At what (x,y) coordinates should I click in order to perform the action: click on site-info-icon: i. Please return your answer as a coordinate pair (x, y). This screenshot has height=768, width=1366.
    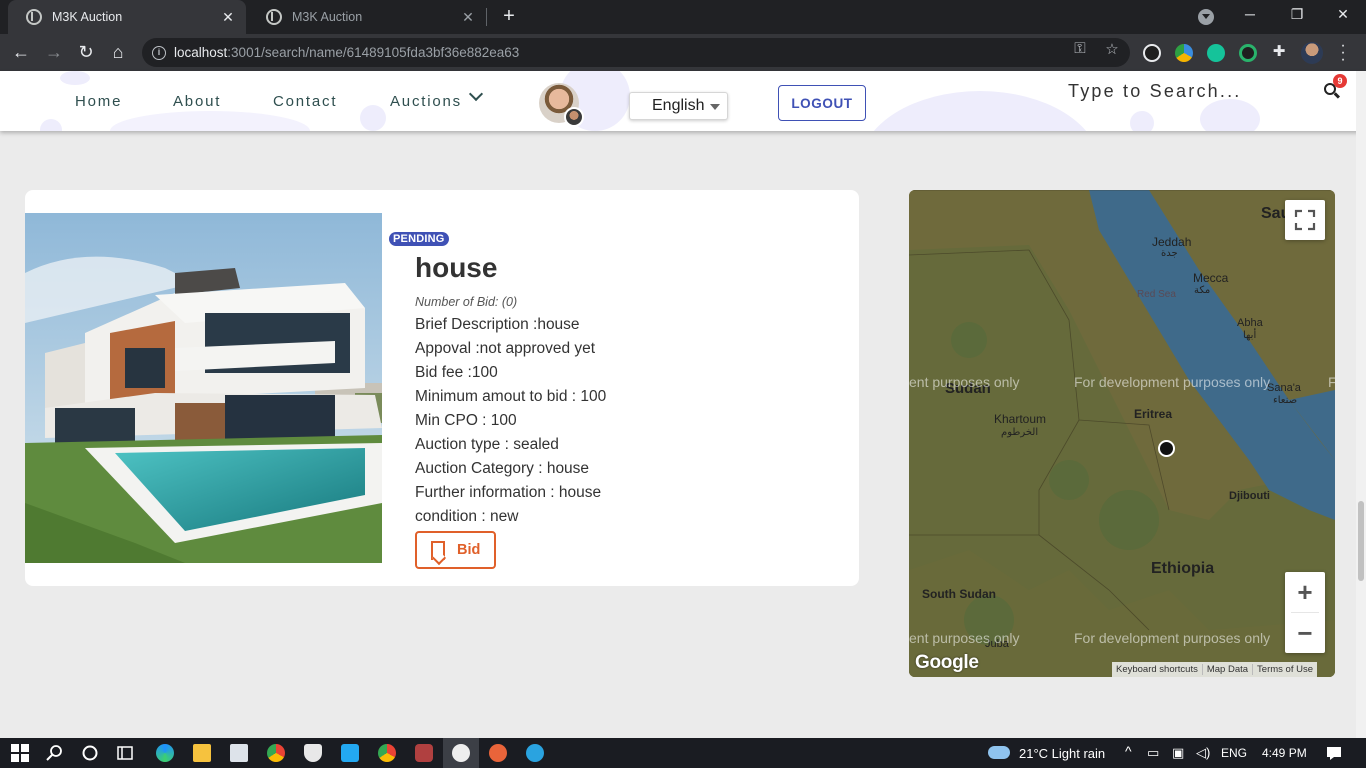
    Looking at the image, I should click on (159, 52).